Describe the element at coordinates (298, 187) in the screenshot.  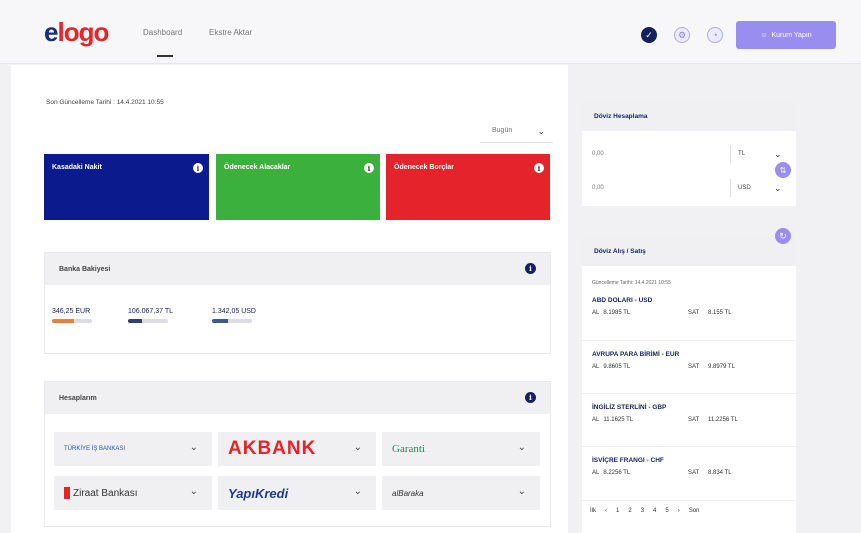
I see `card-receivables: Ödenecek Alacaklar i` at that location.